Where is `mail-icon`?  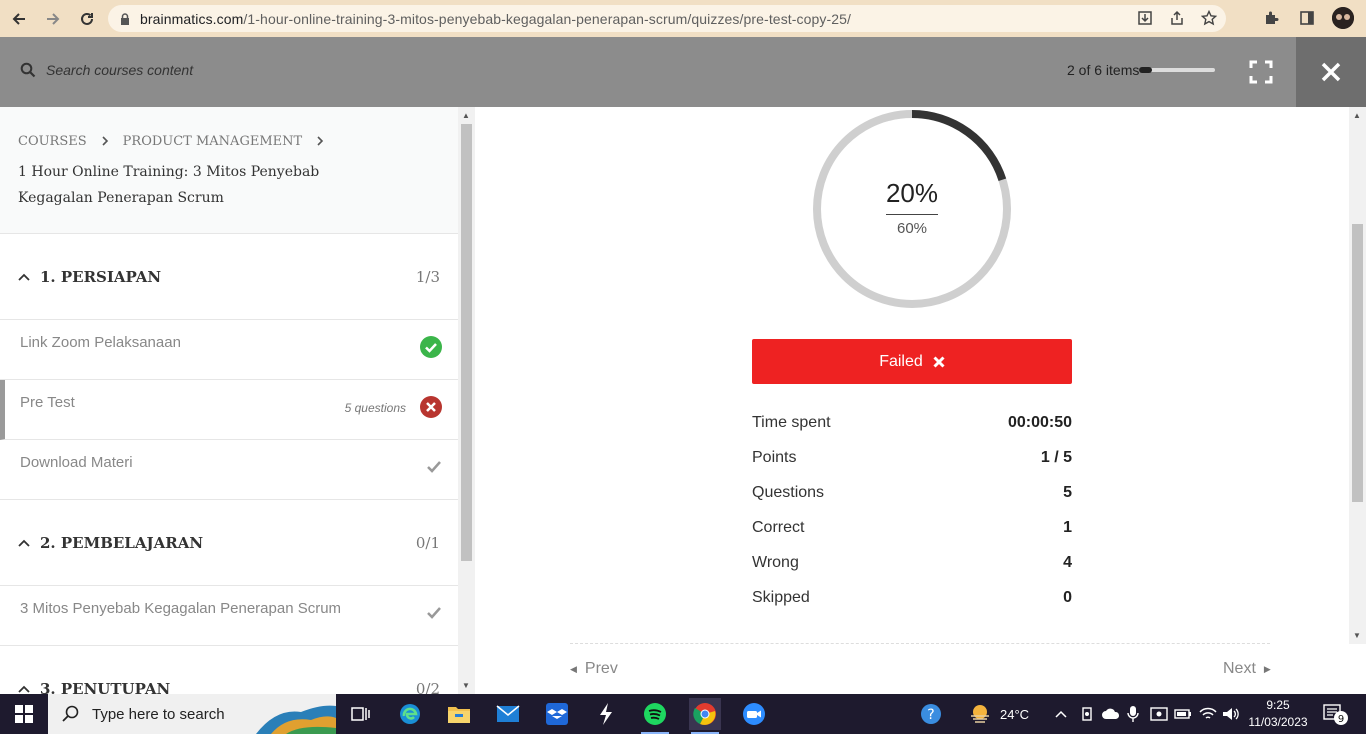
mail-icon is located at coordinates (508, 714).